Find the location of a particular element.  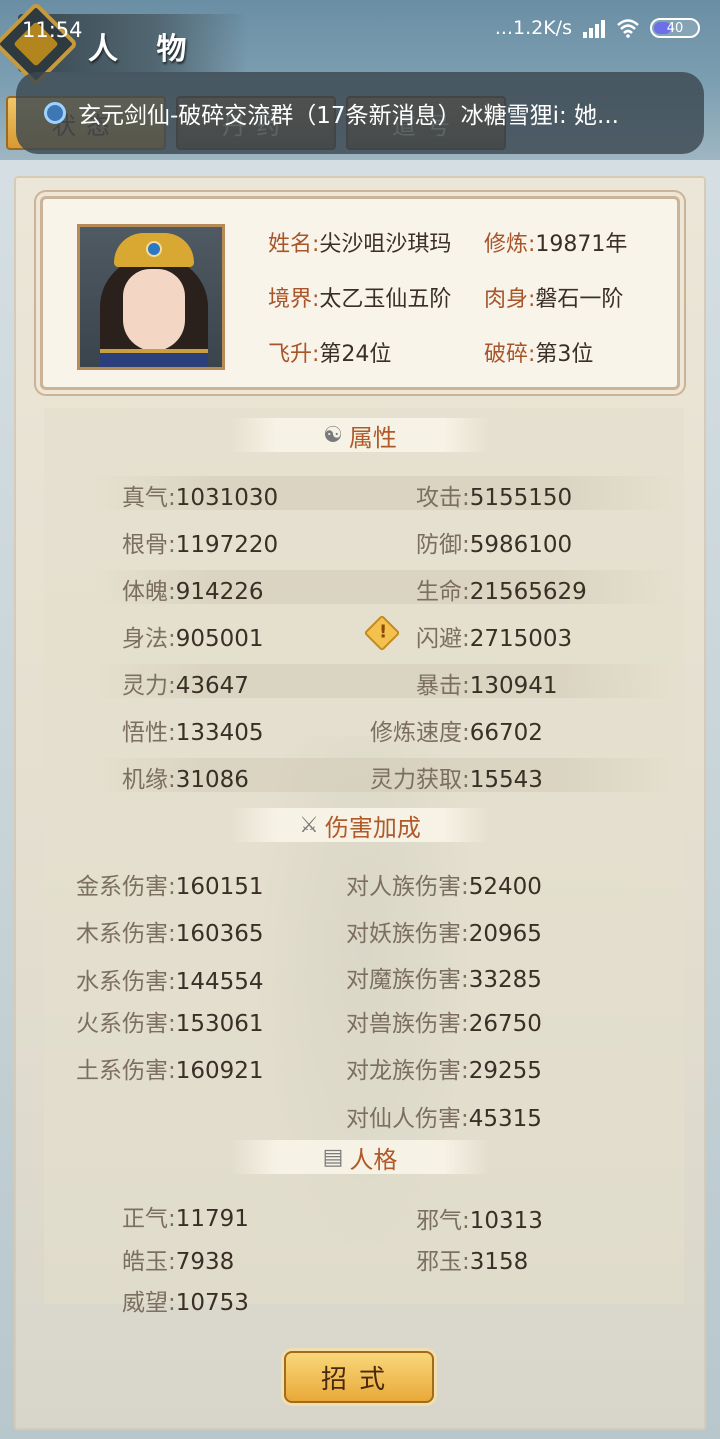

battery-icon: 40 is located at coordinates (675, 28).